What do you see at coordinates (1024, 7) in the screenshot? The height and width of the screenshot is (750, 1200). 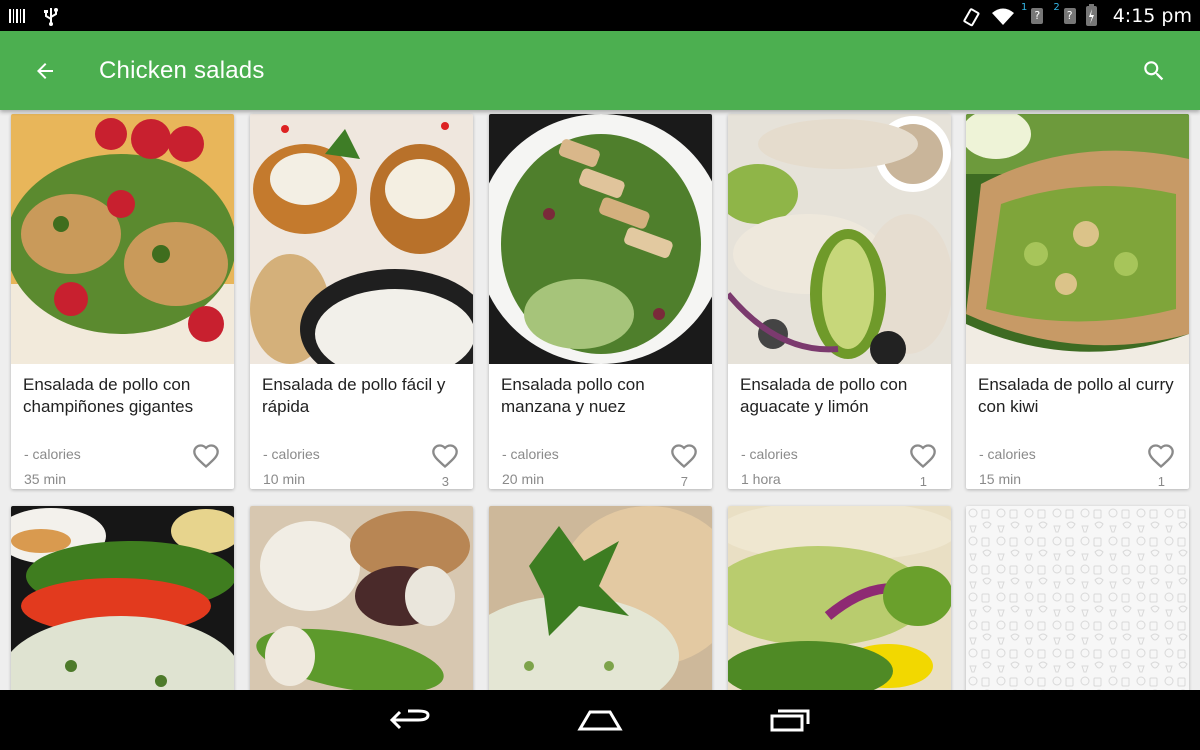 I see `sim1-label: 1` at bounding box center [1024, 7].